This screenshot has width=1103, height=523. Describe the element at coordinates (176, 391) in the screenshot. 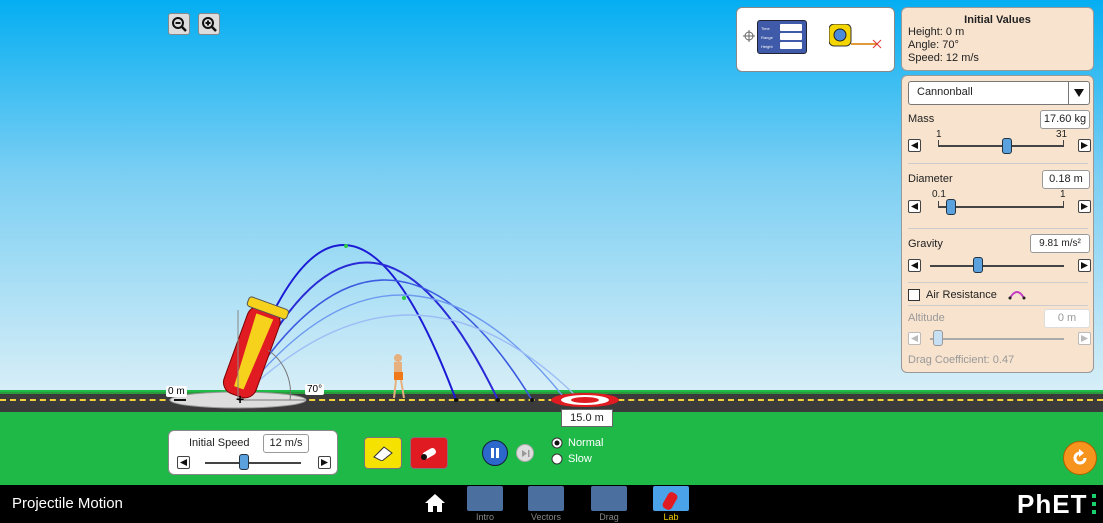

I see `height-label: 0 m` at that location.